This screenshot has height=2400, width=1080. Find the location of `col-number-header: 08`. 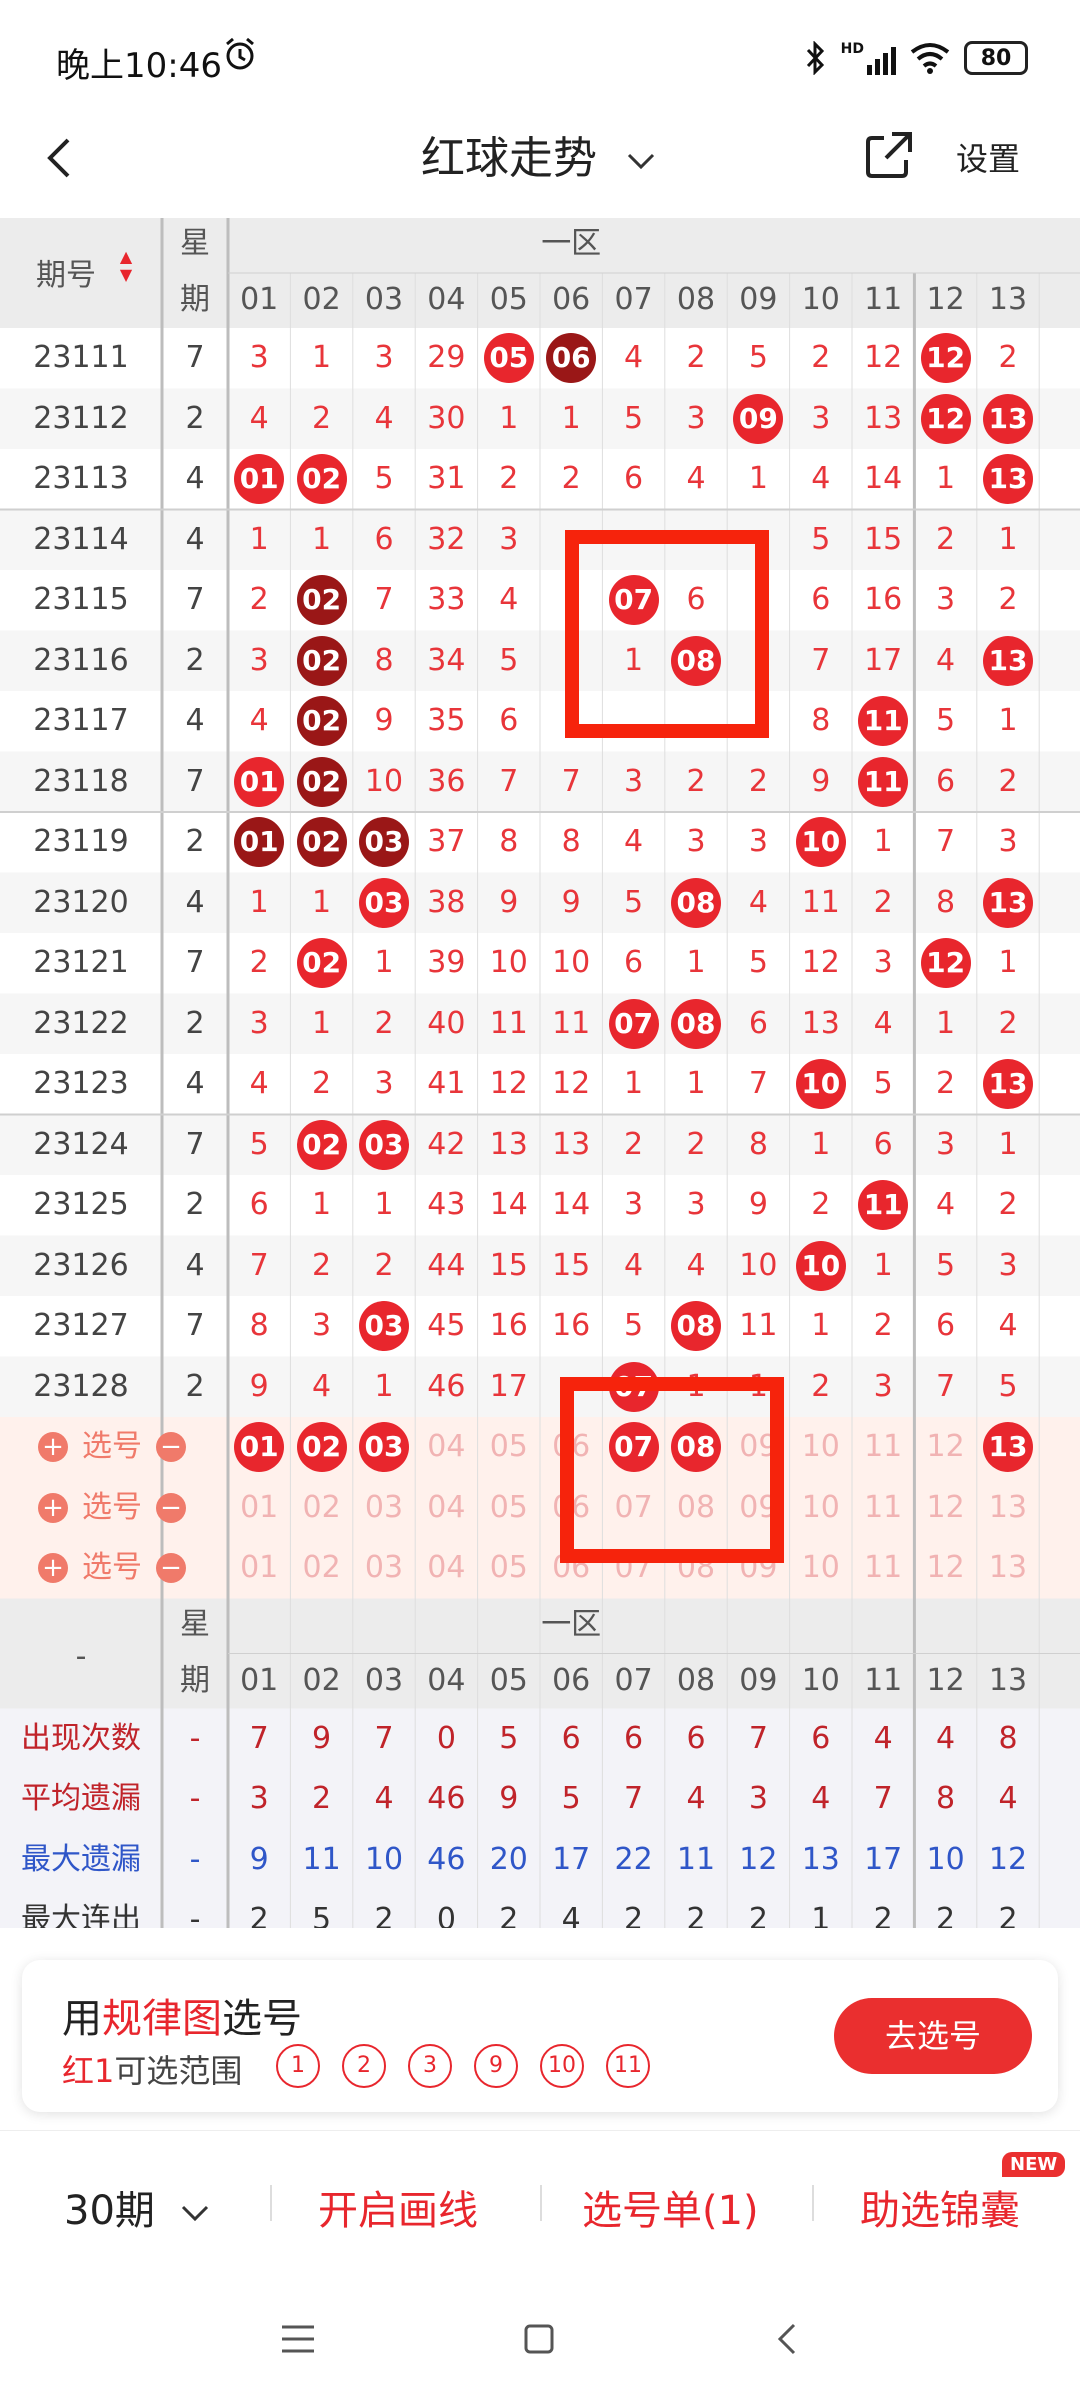

col-number-header: 08 is located at coordinates (696, 1680).